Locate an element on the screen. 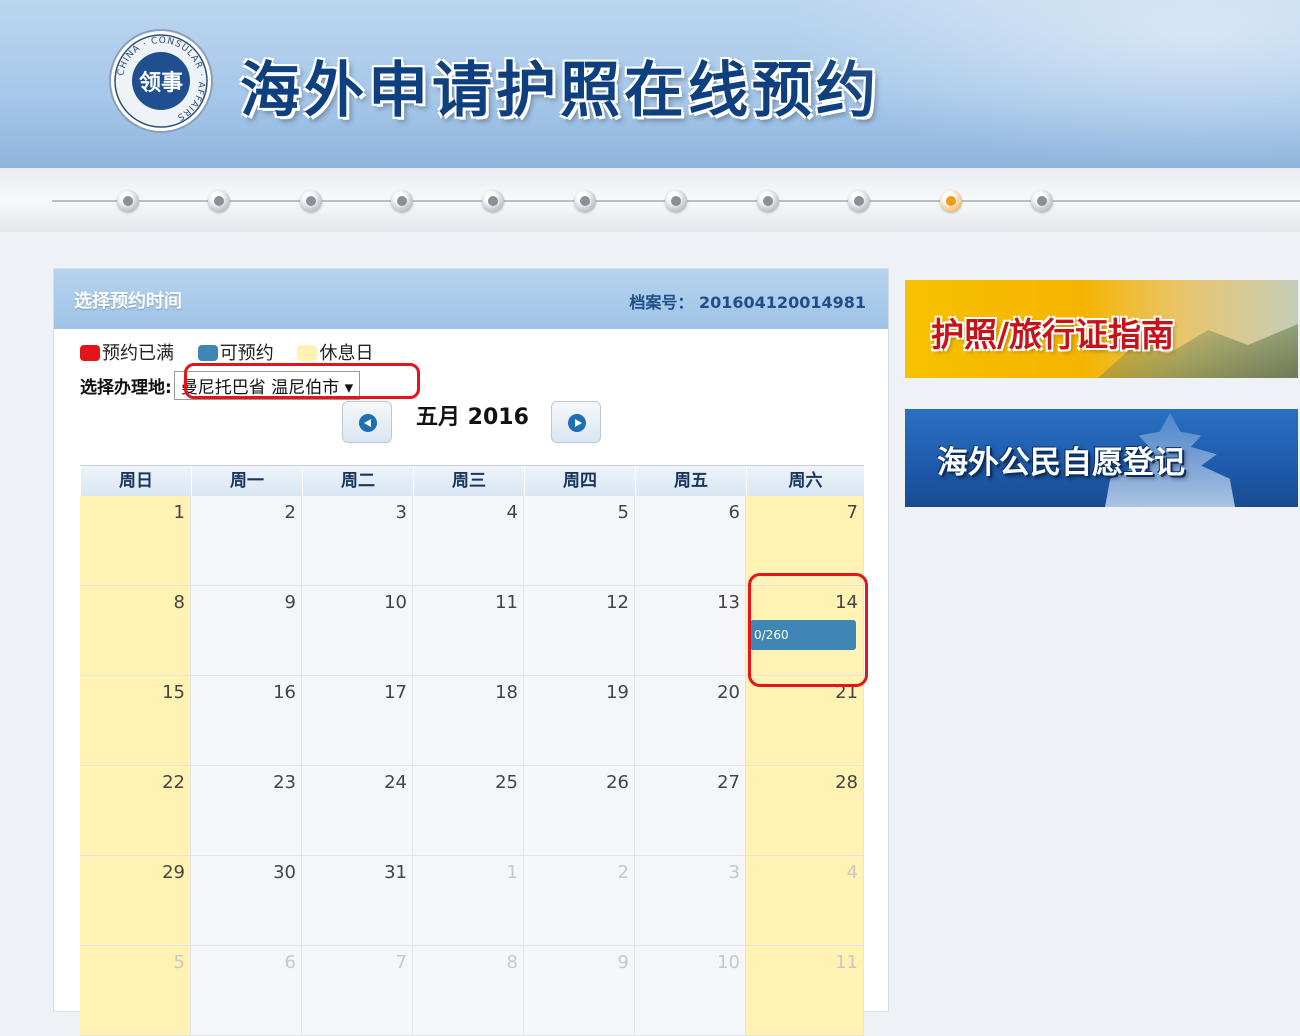  selected-day-highlight-annotation is located at coordinates (808, 630).